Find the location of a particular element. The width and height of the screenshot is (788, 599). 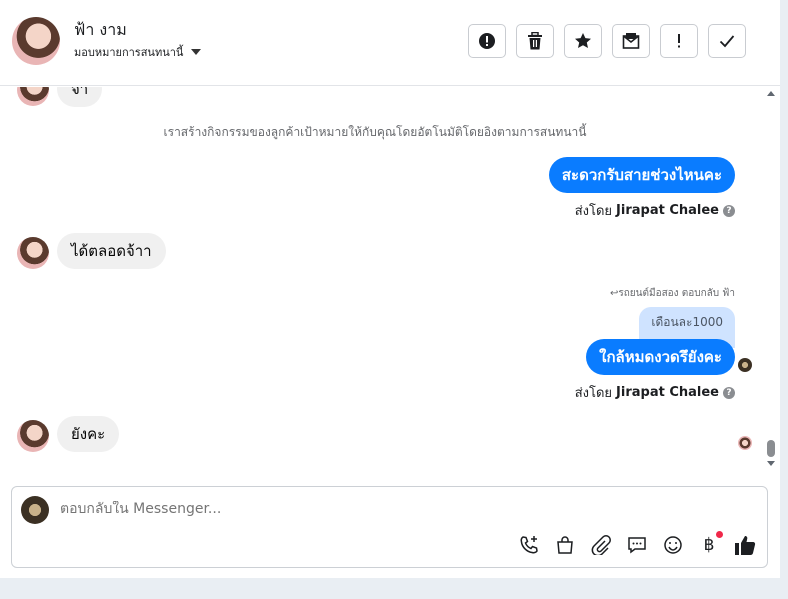

caret-down-icon is located at coordinates (196, 52).